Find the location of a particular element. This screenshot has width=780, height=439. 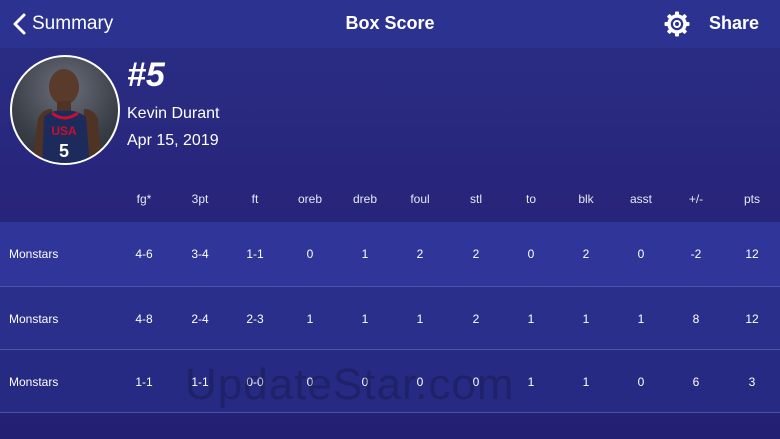

column-header: oreb is located at coordinates (310, 199).